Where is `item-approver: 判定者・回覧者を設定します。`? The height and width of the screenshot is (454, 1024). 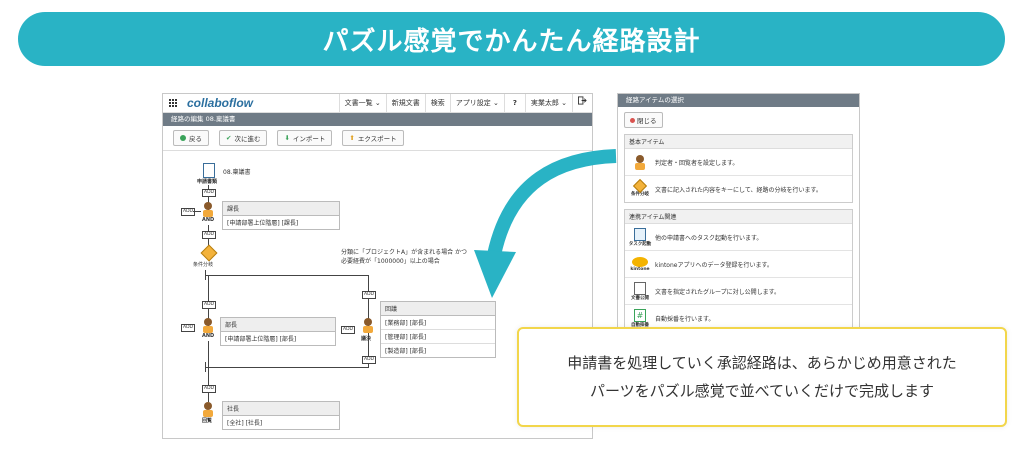 item-approver: 判定者・回覧者を設定します。 is located at coordinates (738, 162).